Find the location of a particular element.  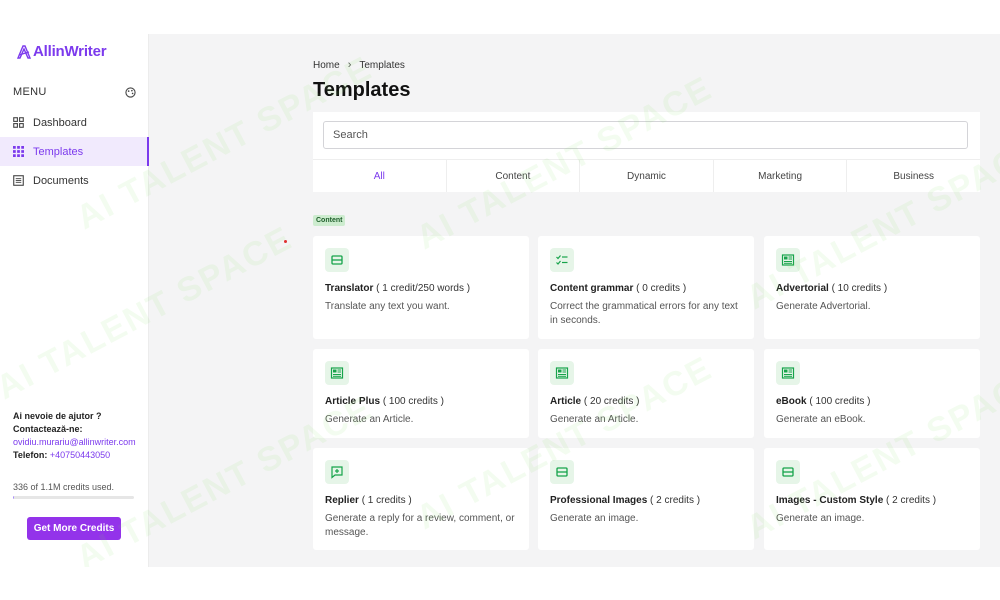

card-description: Generate an eBook. is located at coordinates (821, 419).